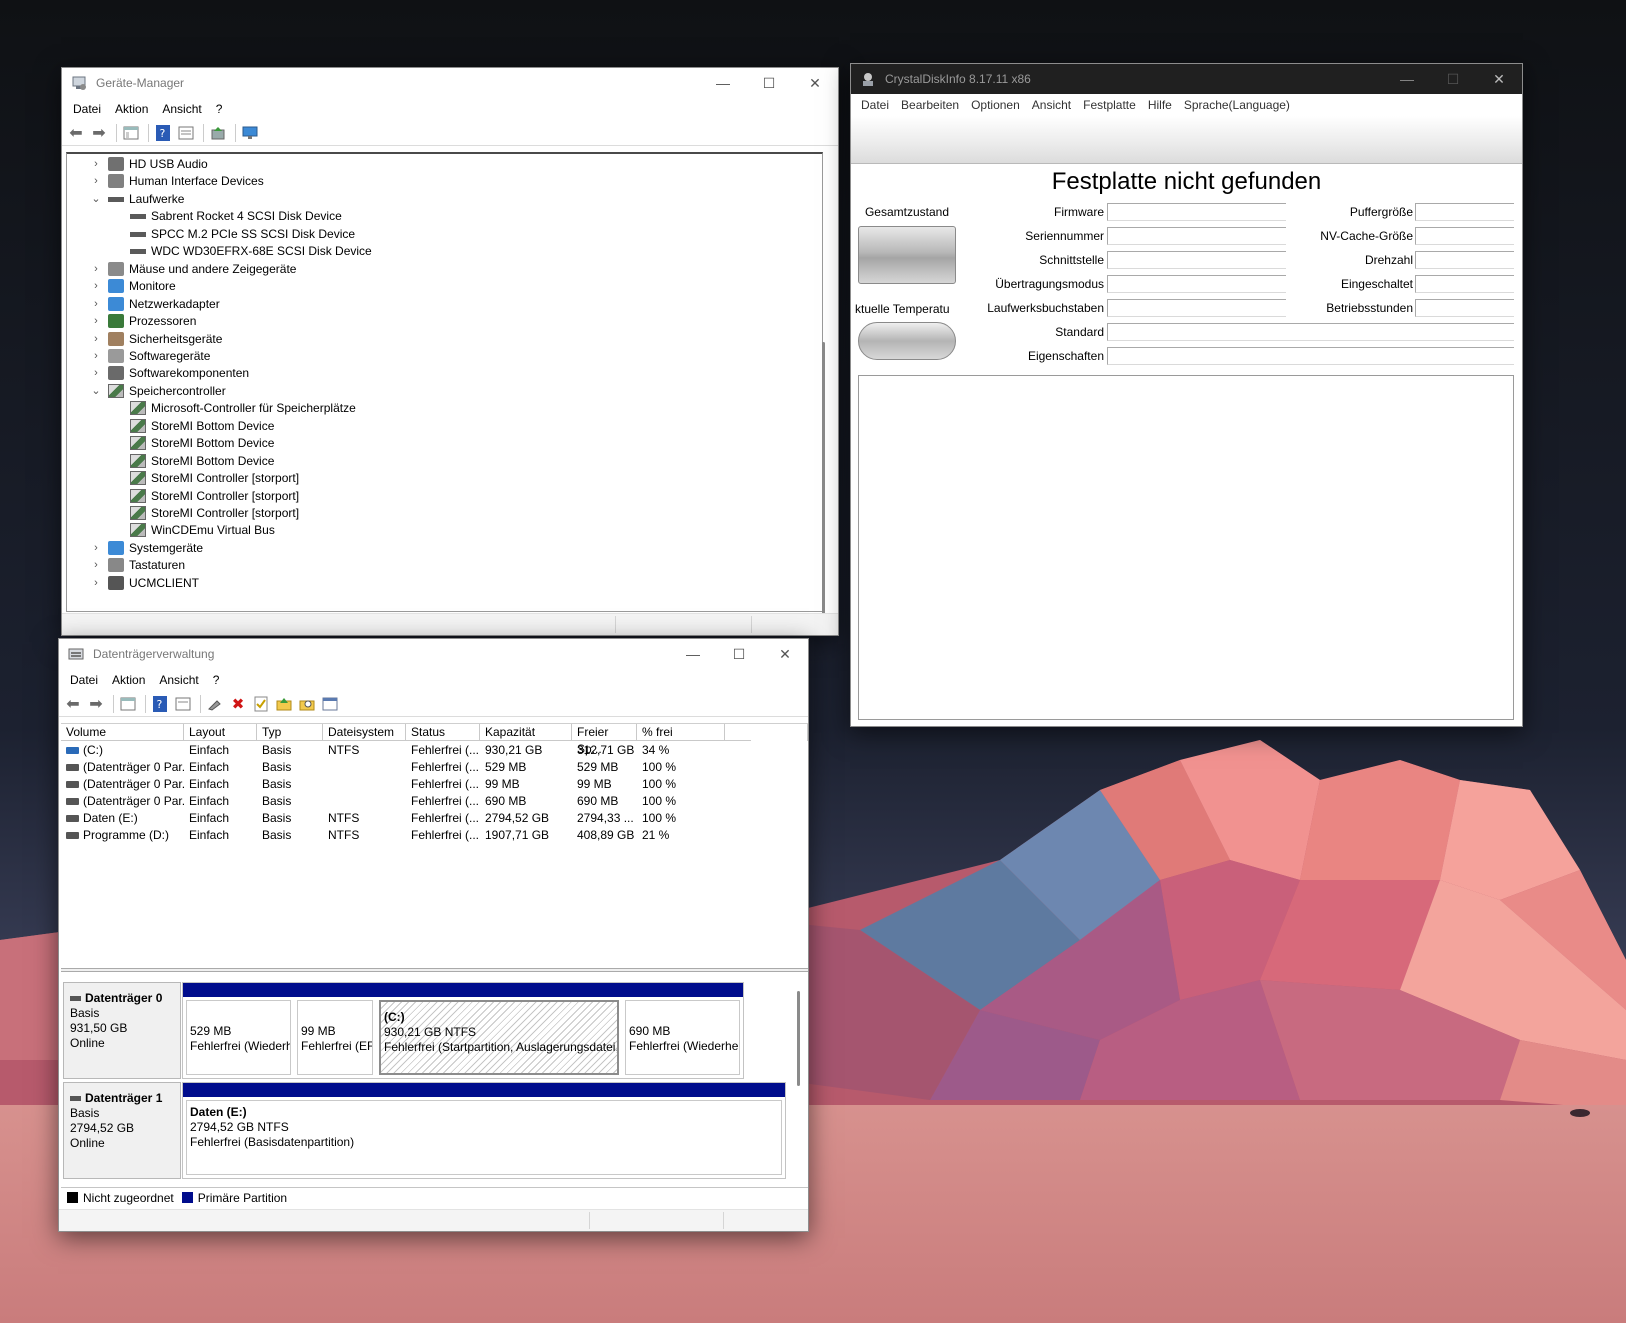 This screenshot has height=1323, width=1626. I want to click on column-header: Typ, so click(290, 732).